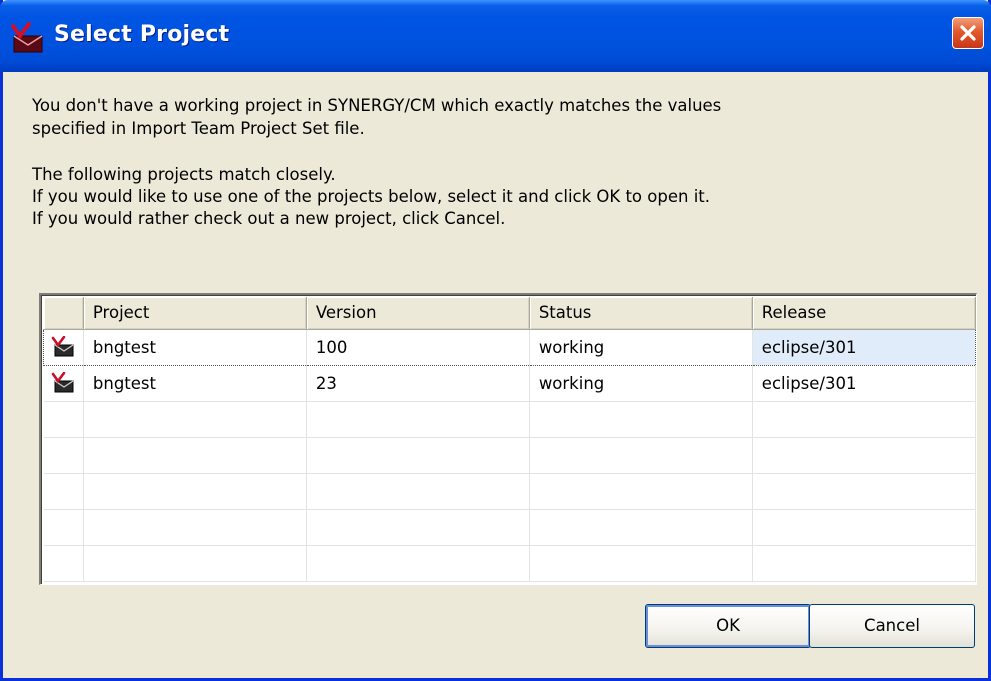 The width and height of the screenshot is (991, 681). I want to click on cancel-button: Cancel, so click(892, 626).